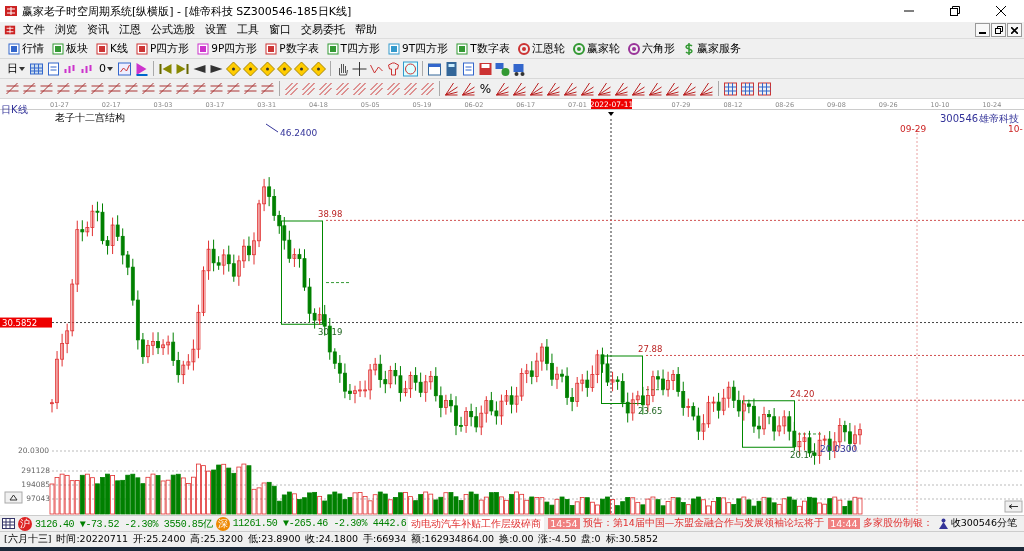 The width and height of the screenshot is (1024, 551). Describe the element at coordinates (541, 48) in the screenshot. I see `toolbar-button: 江恩轮` at that location.